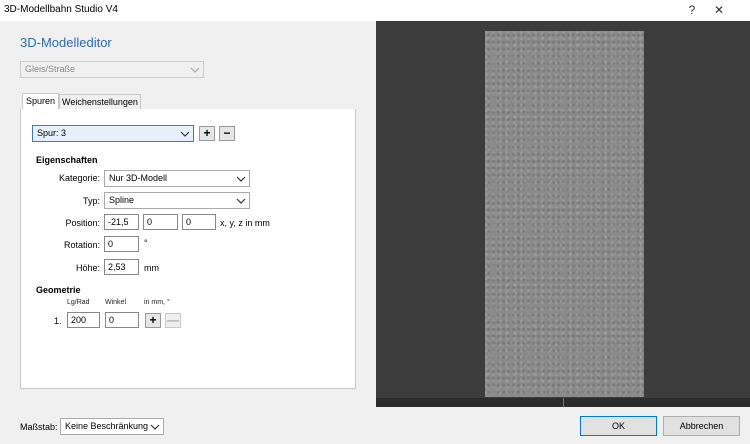 This screenshot has width=750, height=444. What do you see at coordinates (87, 268) in the screenshot?
I see `hoehe-label: Höhe:` at bounding box center [87, 268].